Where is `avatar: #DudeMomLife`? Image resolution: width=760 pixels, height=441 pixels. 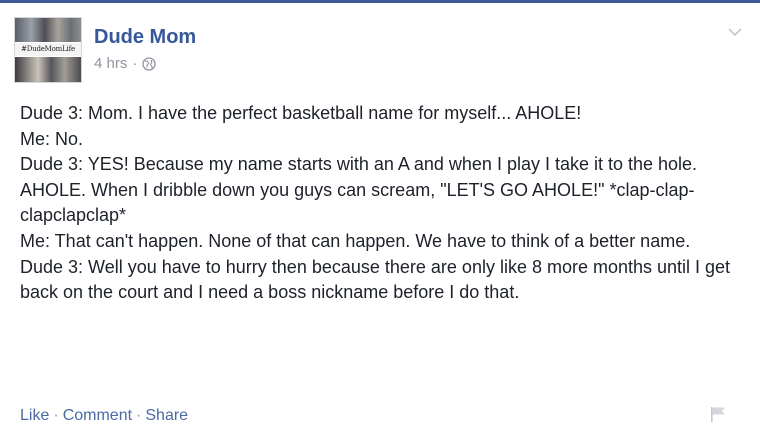
avatar: #DudeMomLife is located at coordinates (48, 50).